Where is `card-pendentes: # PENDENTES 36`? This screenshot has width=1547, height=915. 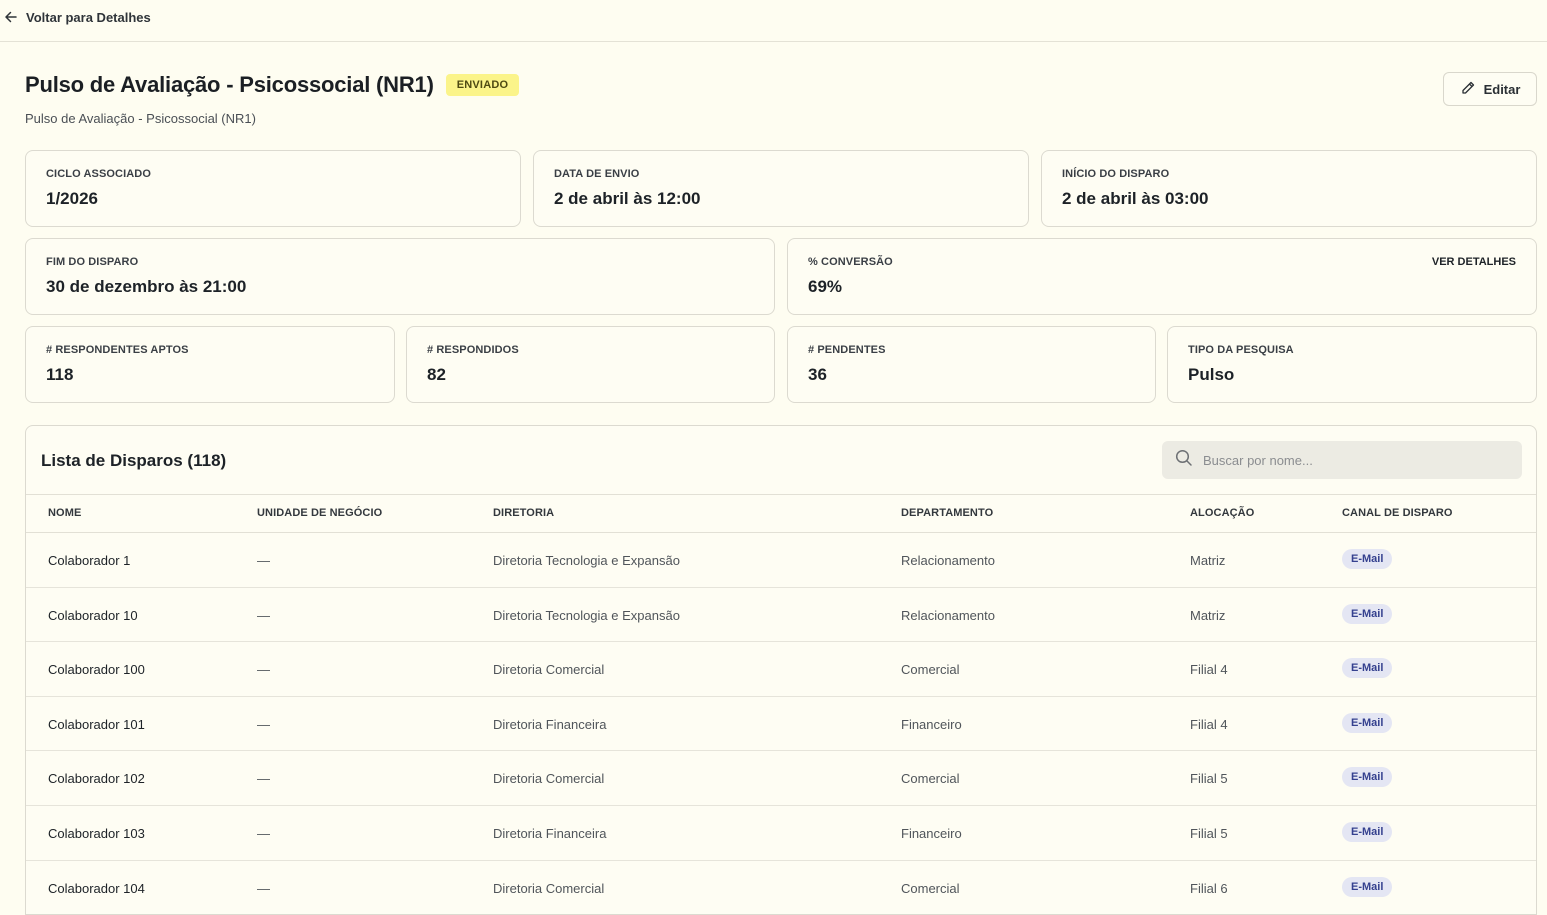
card-pendentes: # PENDENTES 36 is located at coordinates (971, 364).